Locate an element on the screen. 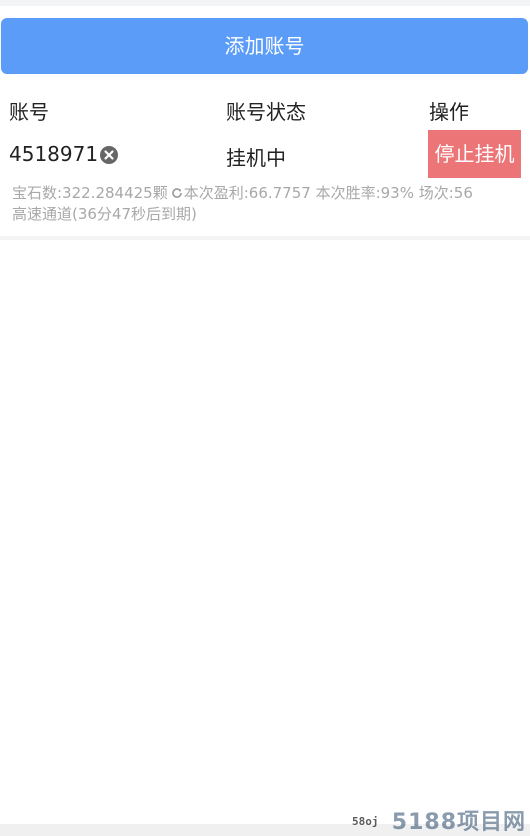  info-line-2: 高速通道(36分47秒后到期) is located at coordinates (104, 214).